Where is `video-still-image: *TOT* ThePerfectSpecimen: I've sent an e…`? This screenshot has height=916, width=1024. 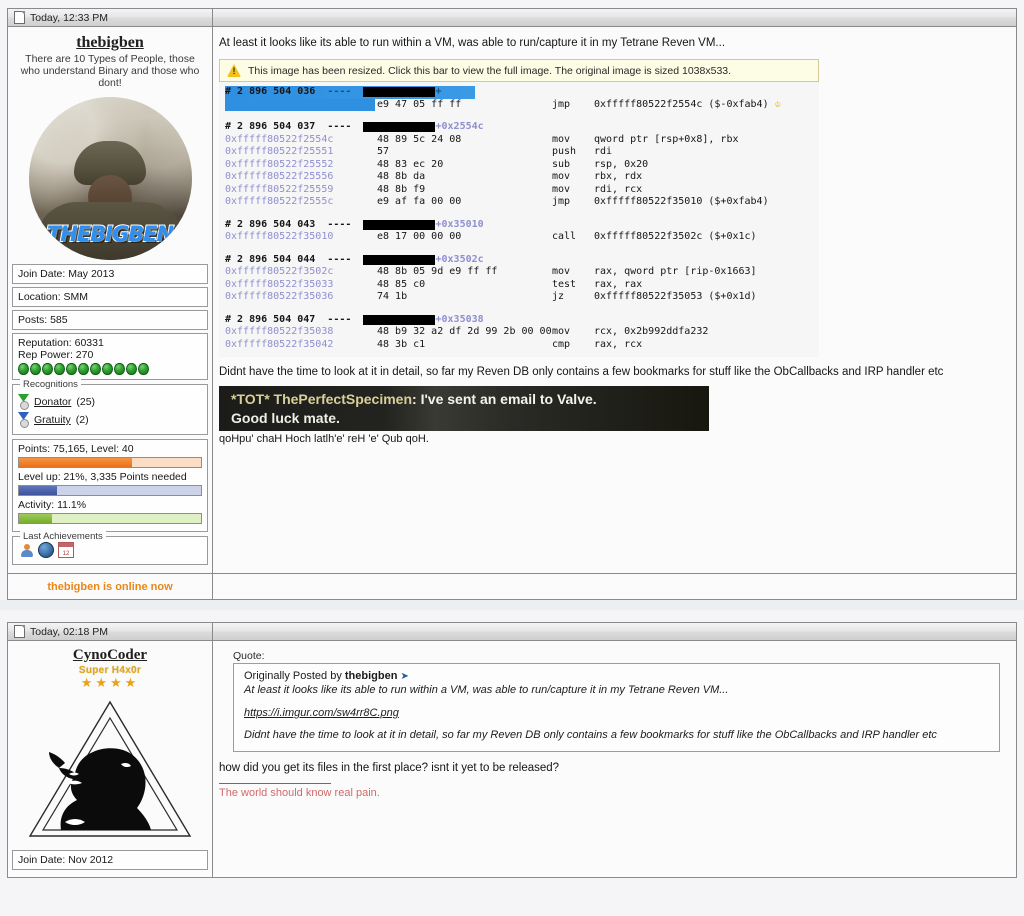 video-still-image: *TOT* ThePerfectSpecimen: I've sent an e… is located at coordinates (464, 408).